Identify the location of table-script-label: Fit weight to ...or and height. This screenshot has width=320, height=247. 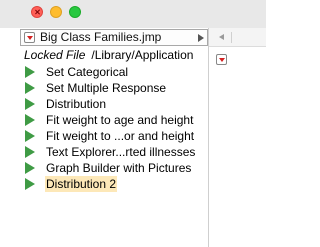
(120, 136).